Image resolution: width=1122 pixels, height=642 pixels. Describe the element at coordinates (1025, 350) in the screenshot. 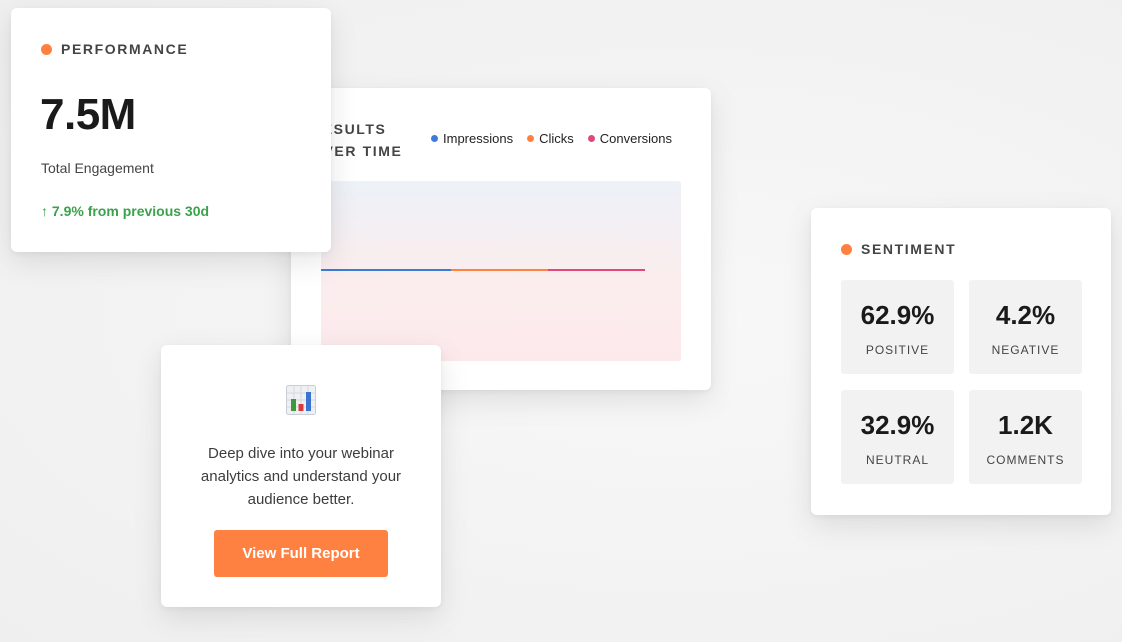

I see `tile-label: NEGATIVE` at that location.